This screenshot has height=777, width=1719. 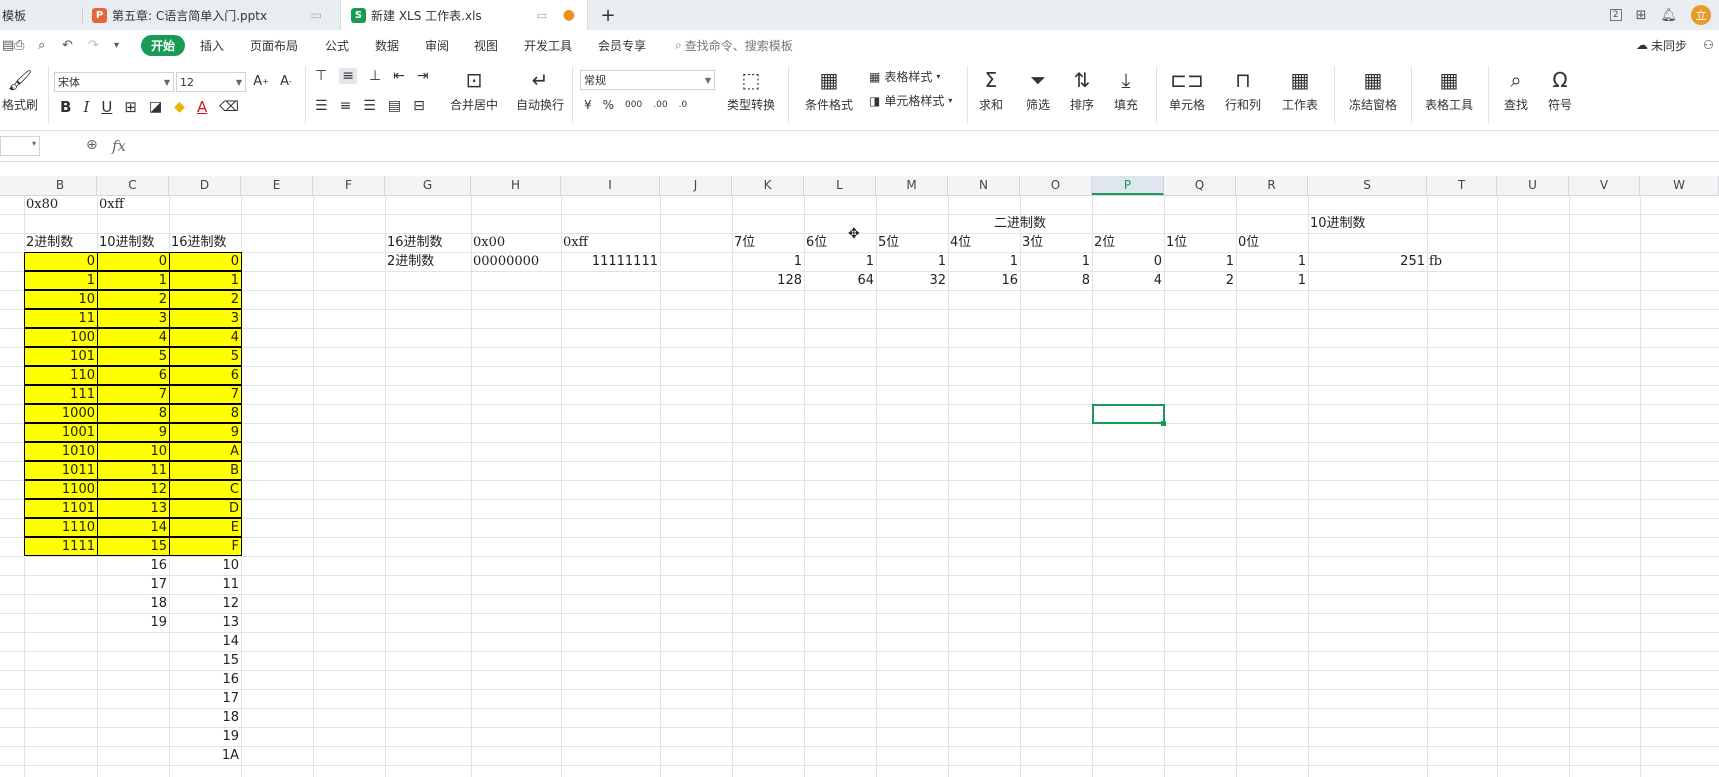 I want to click on cell-h3: 0x00, so click(x=516, y=242).